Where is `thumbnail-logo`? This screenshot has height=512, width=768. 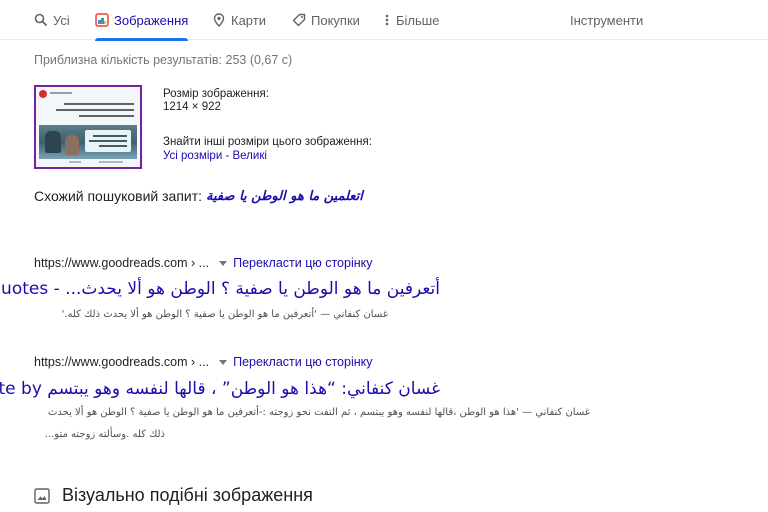 thumbnail-logo is located at coordinates (43, 94).